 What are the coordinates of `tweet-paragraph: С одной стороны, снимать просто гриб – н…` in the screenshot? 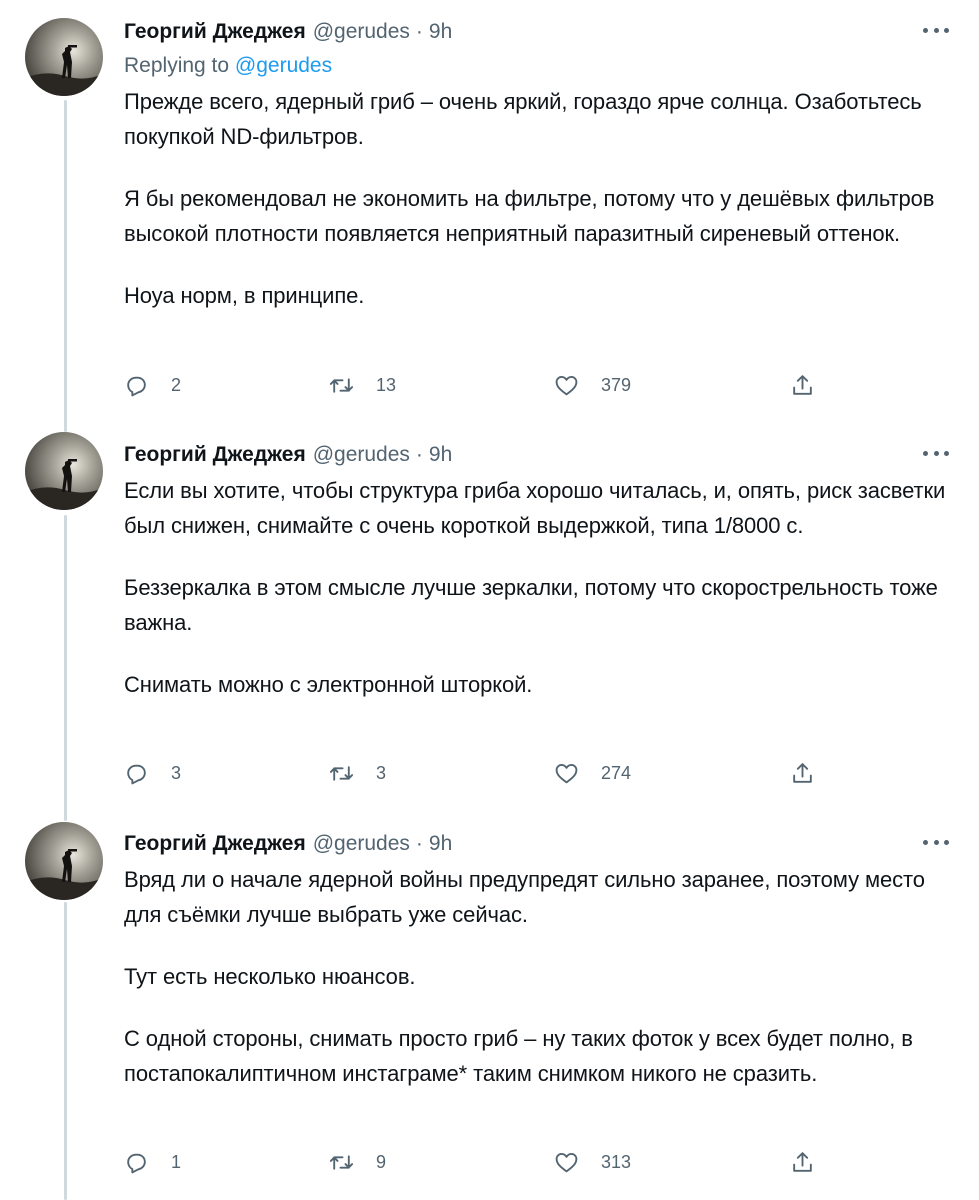 It's located at (518, 1056).